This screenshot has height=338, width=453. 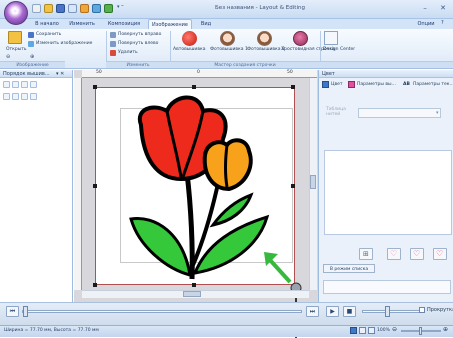 What do you see at coordinates (6, 96) in the screenshot?
I see `view-icon` at bounding box center [6, 96].